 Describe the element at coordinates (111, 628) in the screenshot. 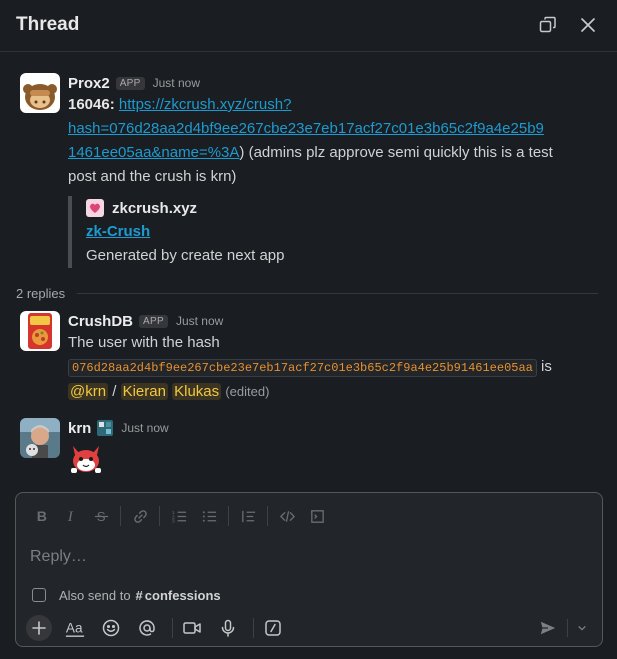

I see `emoji-icon` at that location.